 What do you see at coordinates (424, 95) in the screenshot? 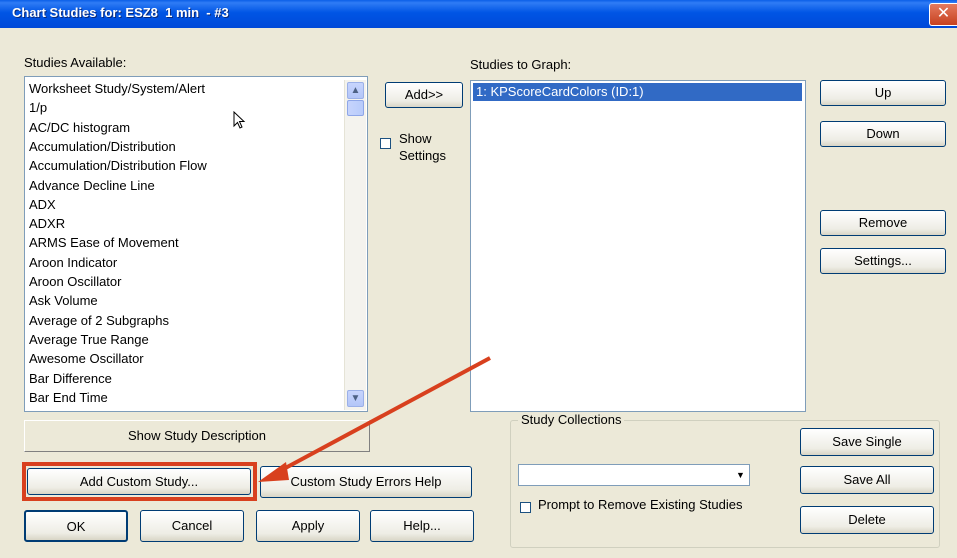
I see `add-button: Add>>` at bounding box center [424, 95].